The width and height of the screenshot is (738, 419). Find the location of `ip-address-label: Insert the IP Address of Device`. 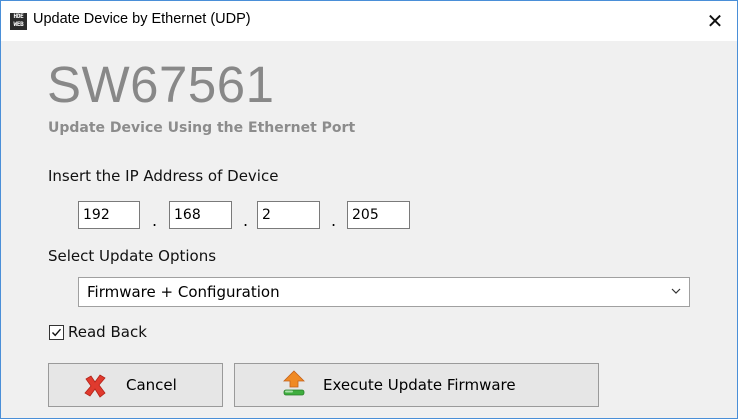

ip-address-label: Insert the IP Address of Device is located at coordinates (163, 176).